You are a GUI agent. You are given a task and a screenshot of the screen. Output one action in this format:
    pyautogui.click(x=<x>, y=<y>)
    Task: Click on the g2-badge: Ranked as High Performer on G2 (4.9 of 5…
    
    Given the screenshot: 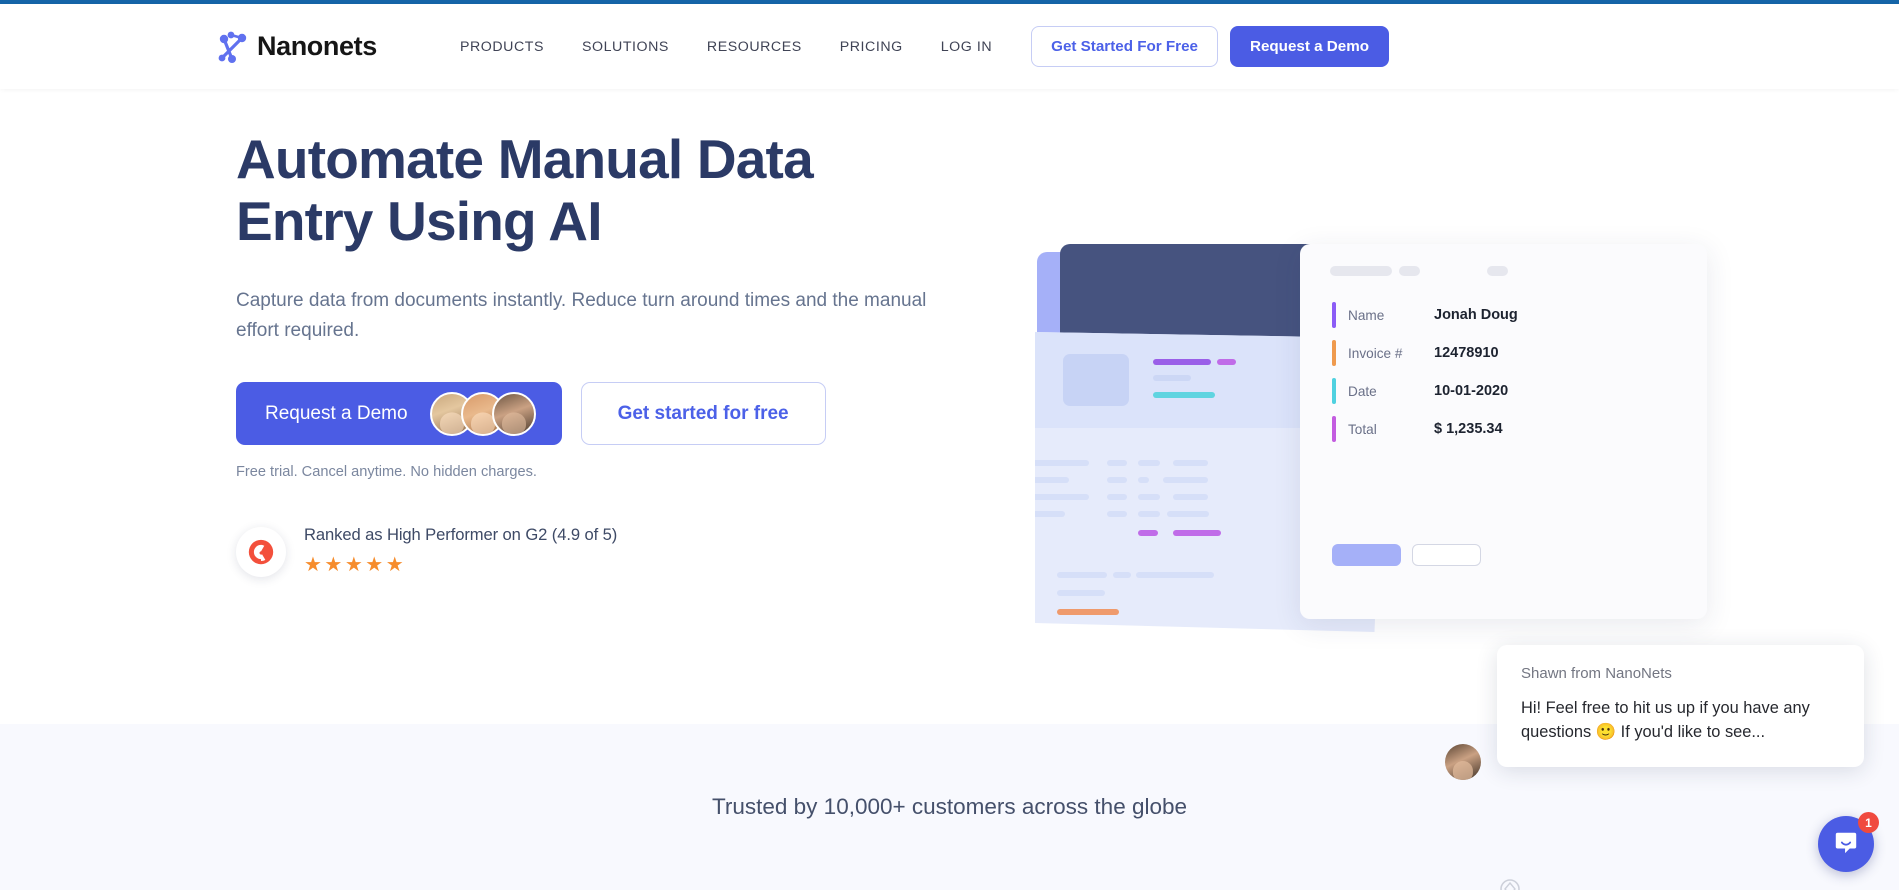 What is the action you would take?
    pyautogui.click(x=616, y=550)
    